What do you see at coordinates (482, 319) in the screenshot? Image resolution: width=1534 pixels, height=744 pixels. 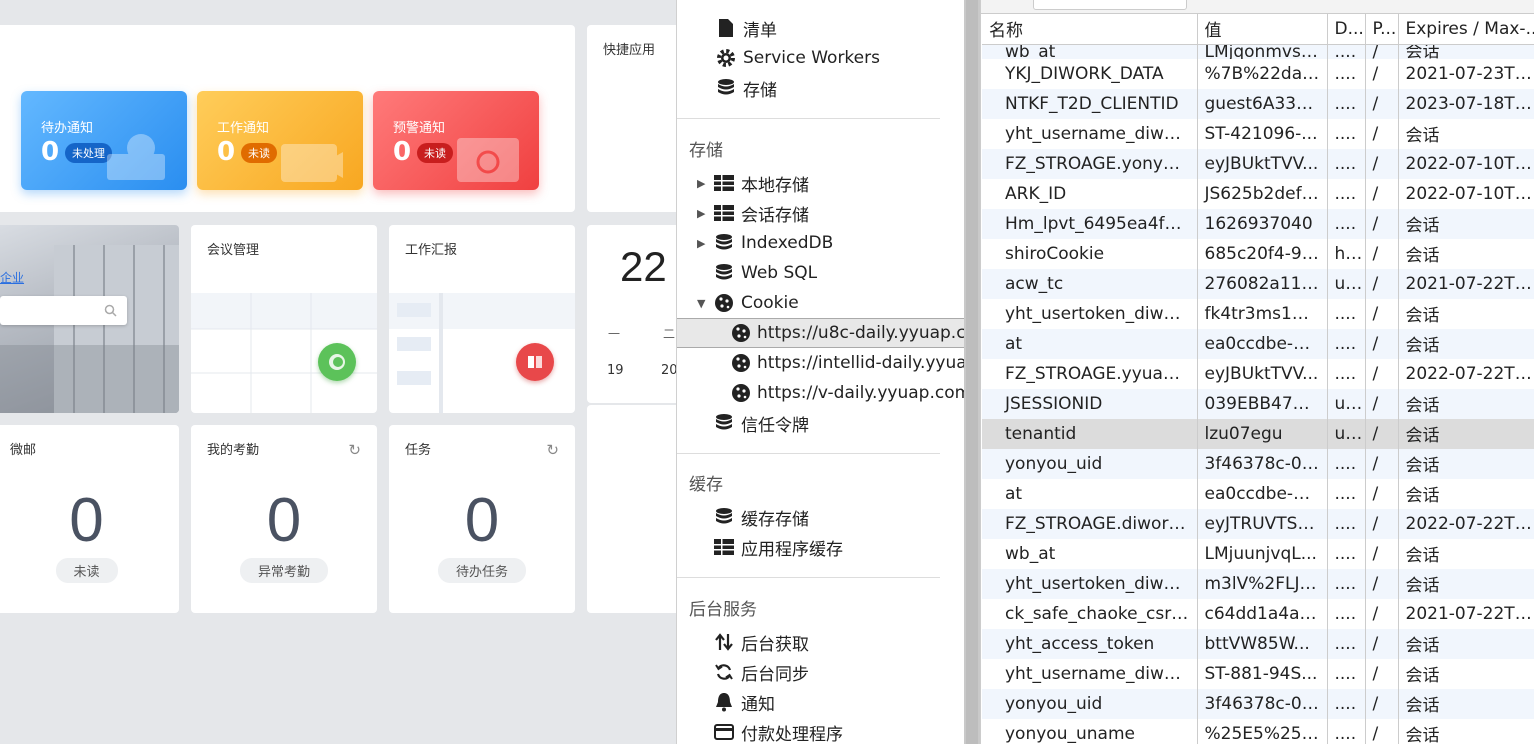 I see `report-card: 工作汇报` at bounding box center [482, 319].